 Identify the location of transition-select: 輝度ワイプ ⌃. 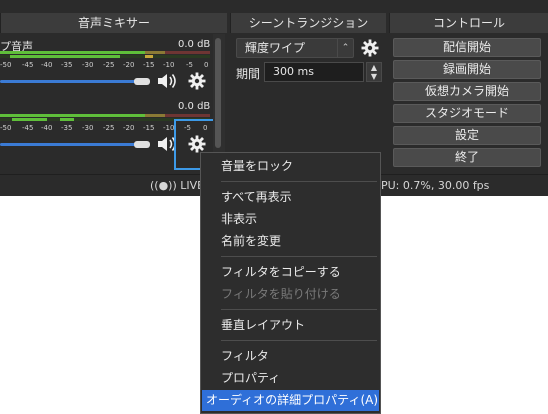
(295, 48).